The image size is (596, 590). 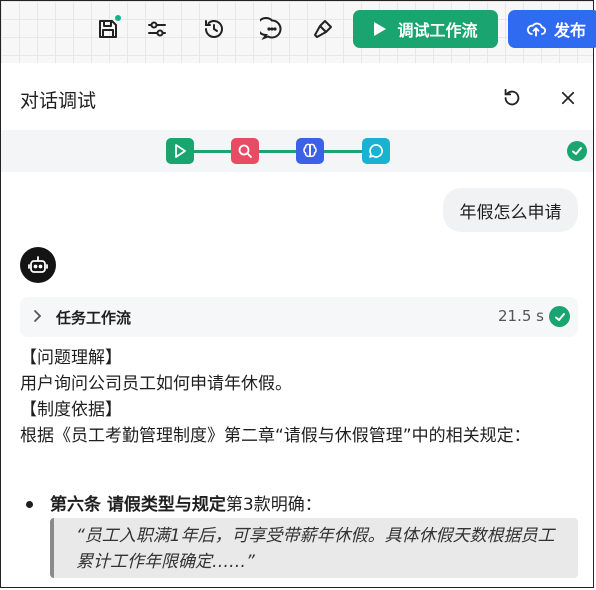 I want to click on reset-icon, so click(x=512, y=97).